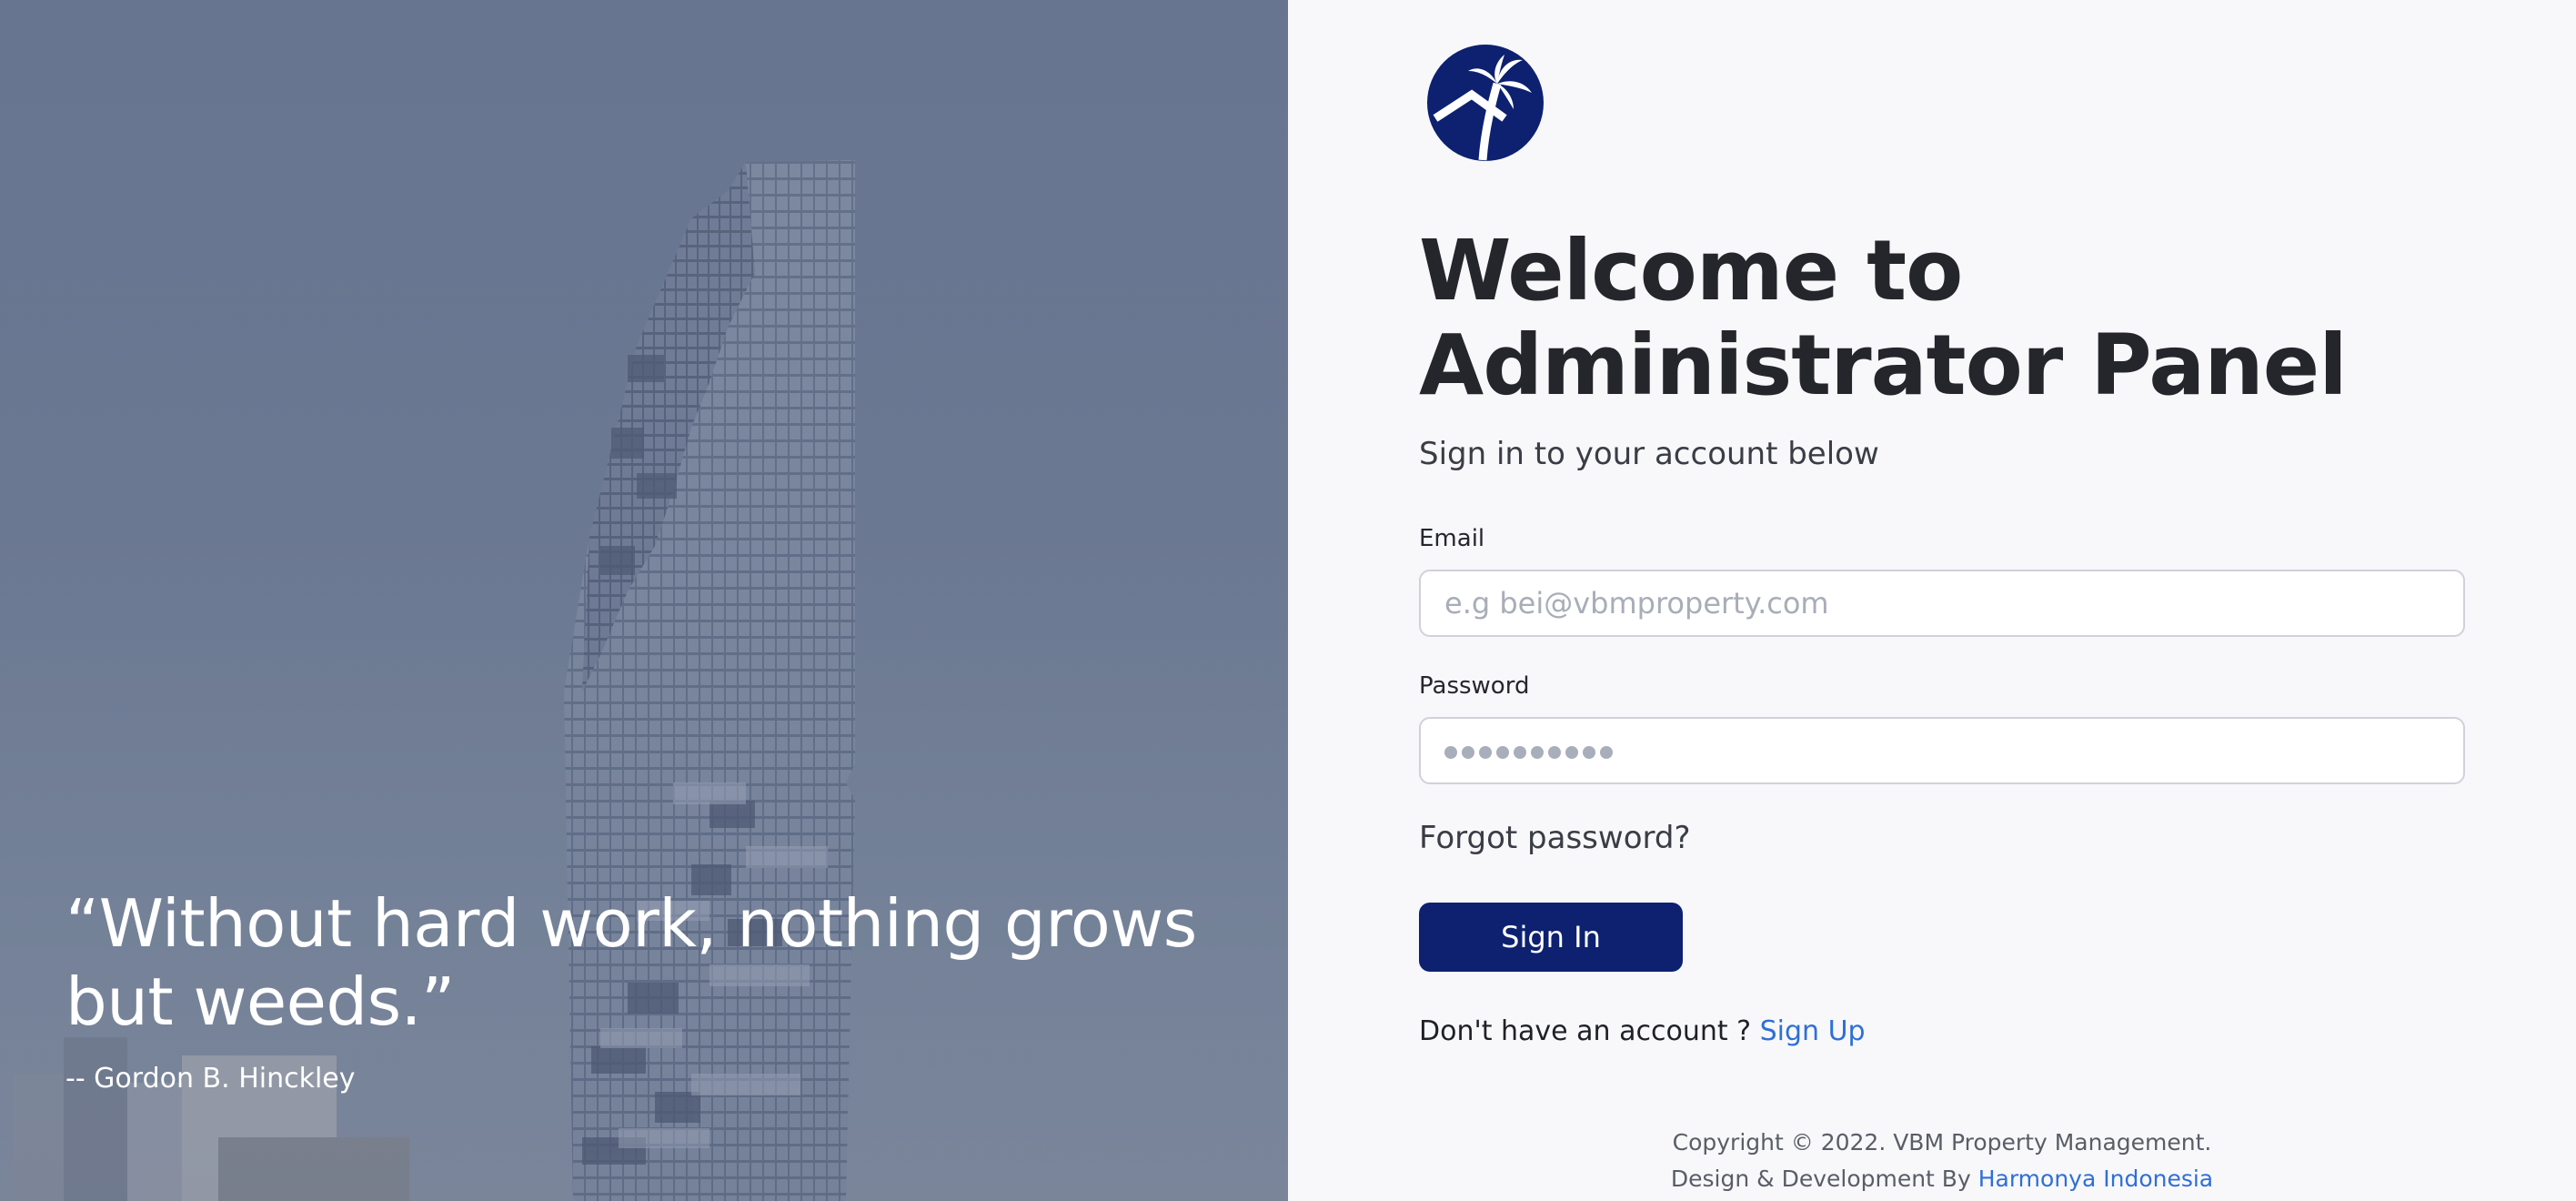  Describe the element at coordinates (1585, 1031) in the screenshot. I see `no-account-text: Don't have an account ?` at that location.